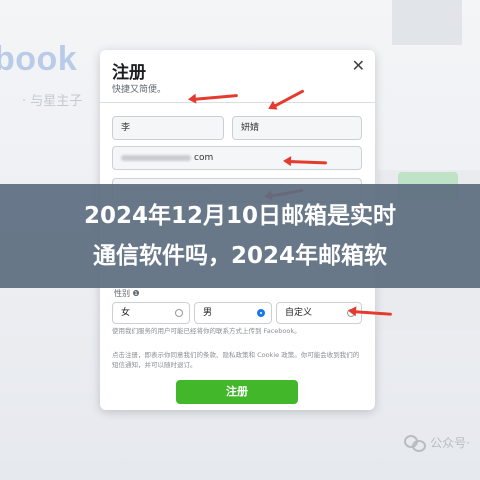 The height and width of the screenshot is (480, 480). I want to click on gender-option-female: 女, so click(151, 313).